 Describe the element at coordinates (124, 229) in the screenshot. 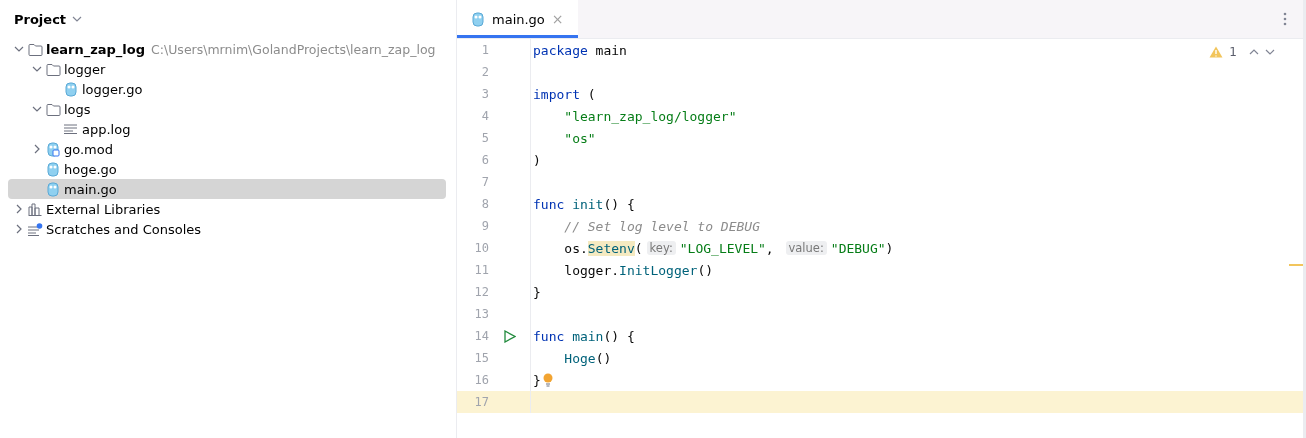

I see `tree-item-label: Scratches and Consoles` at that location.